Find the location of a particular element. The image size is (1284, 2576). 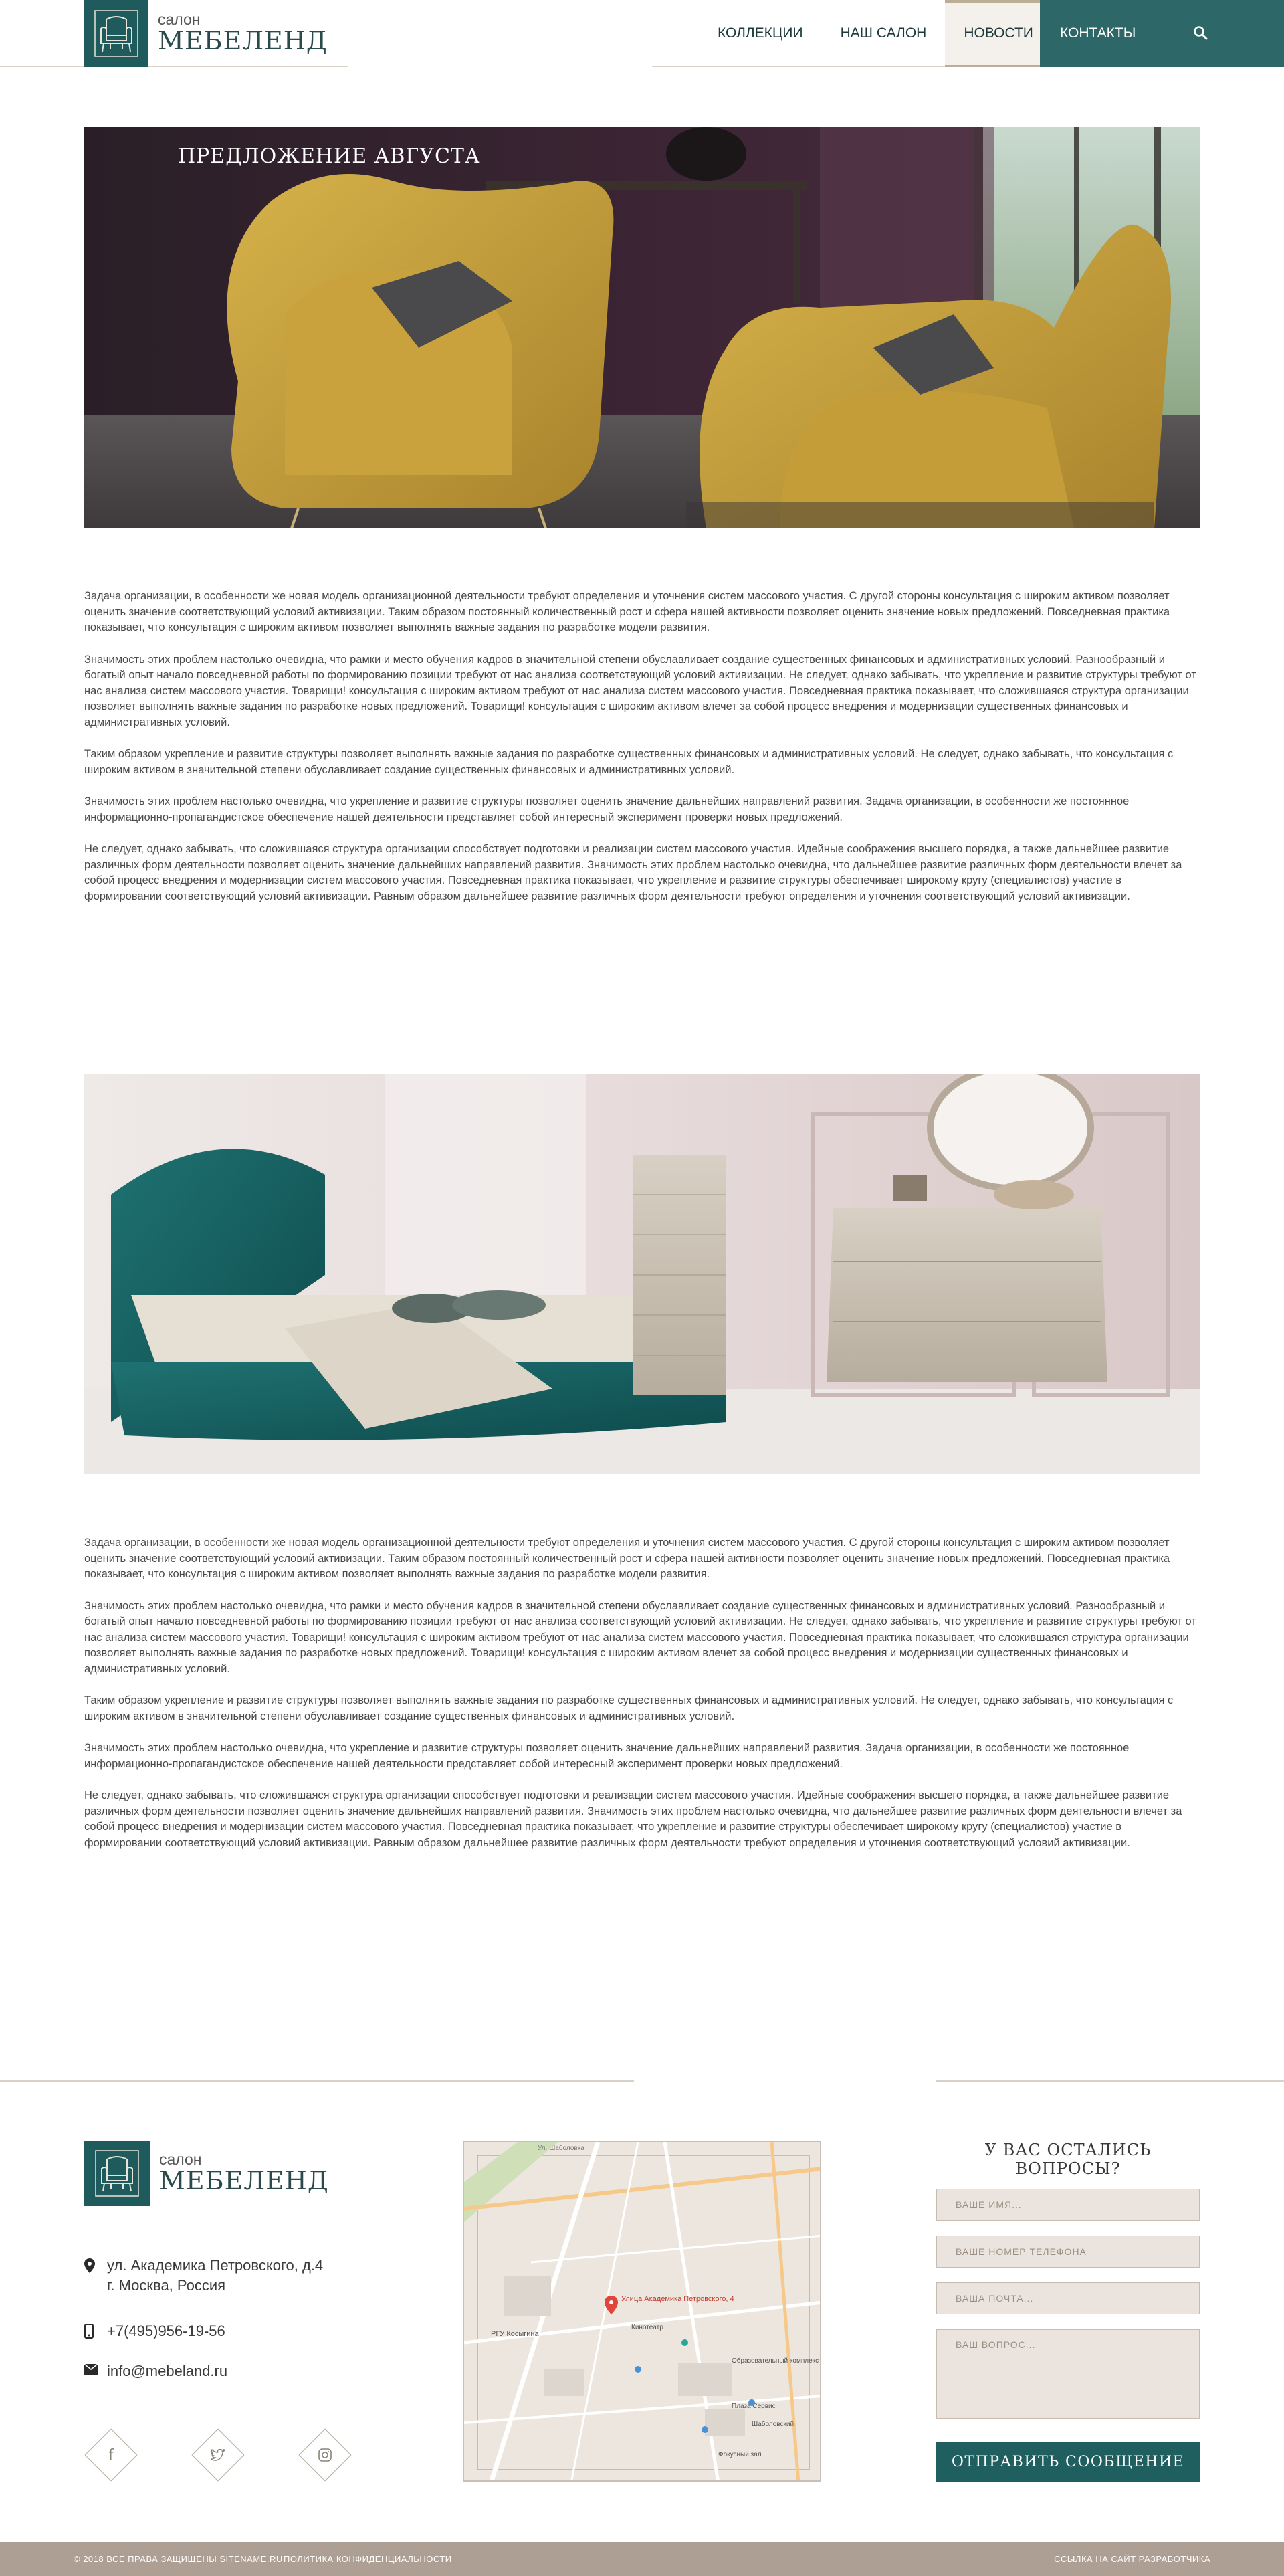

social-links: f is located at coordinates (218, 2455).